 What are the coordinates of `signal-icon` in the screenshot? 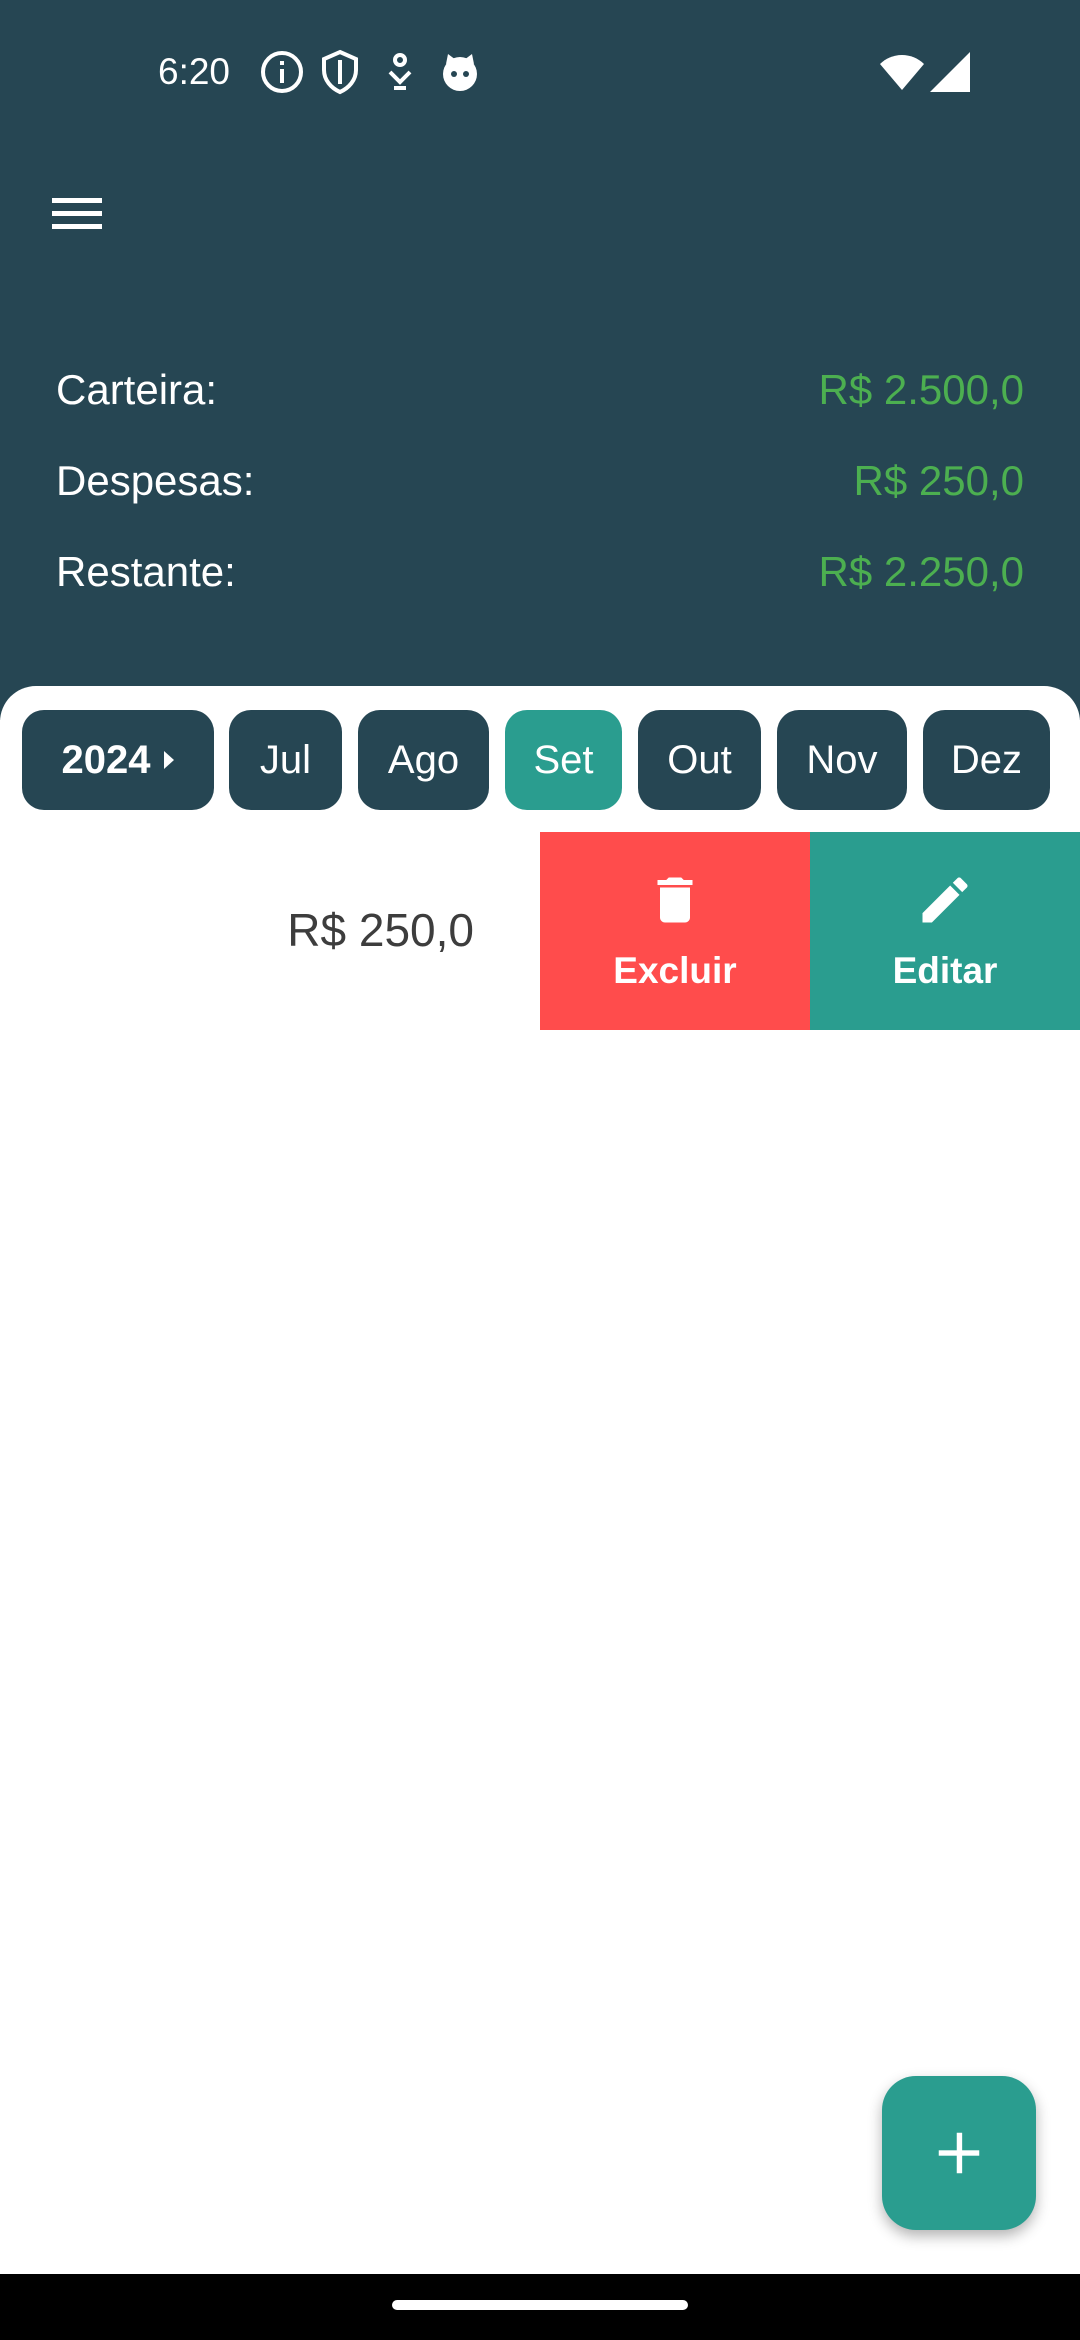 It's located at (950, 72).